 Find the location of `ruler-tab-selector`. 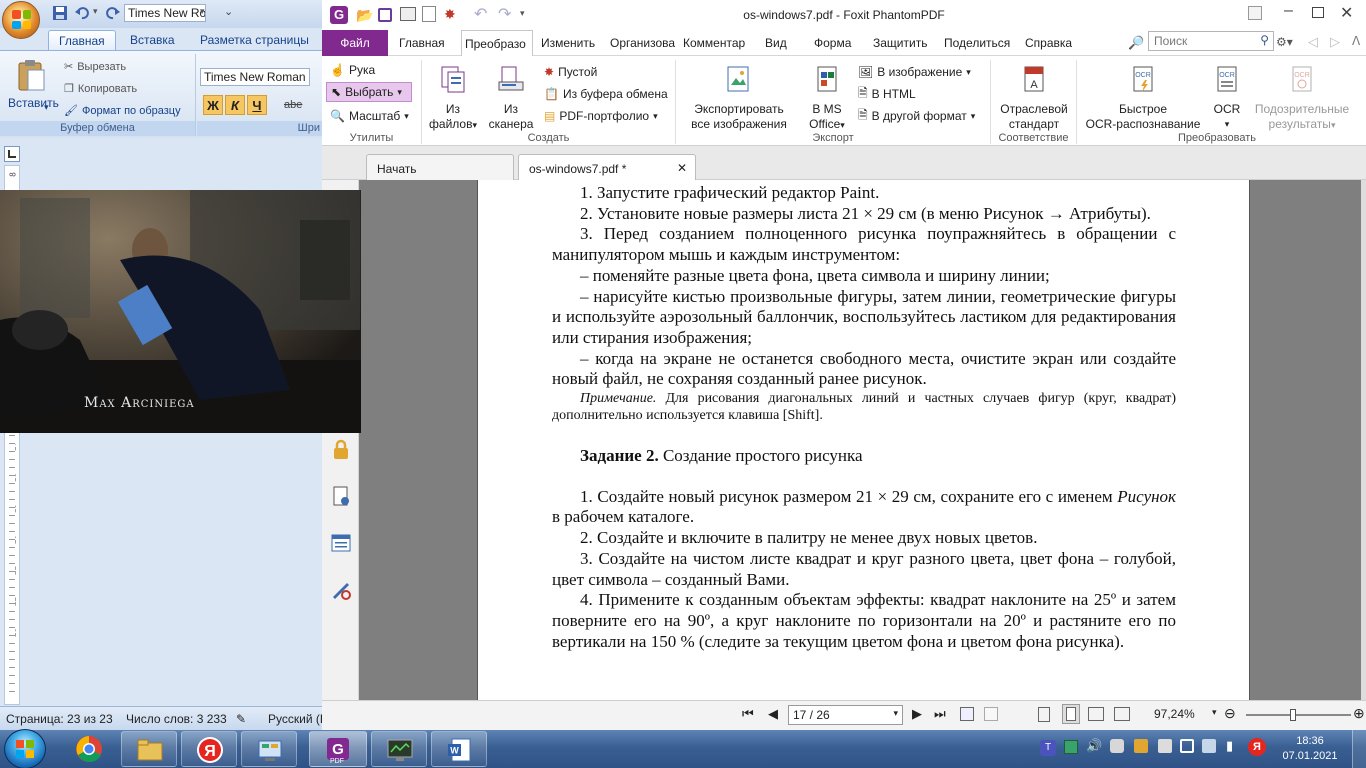

ruler-tab-selector is located at coordinates (12, 154).